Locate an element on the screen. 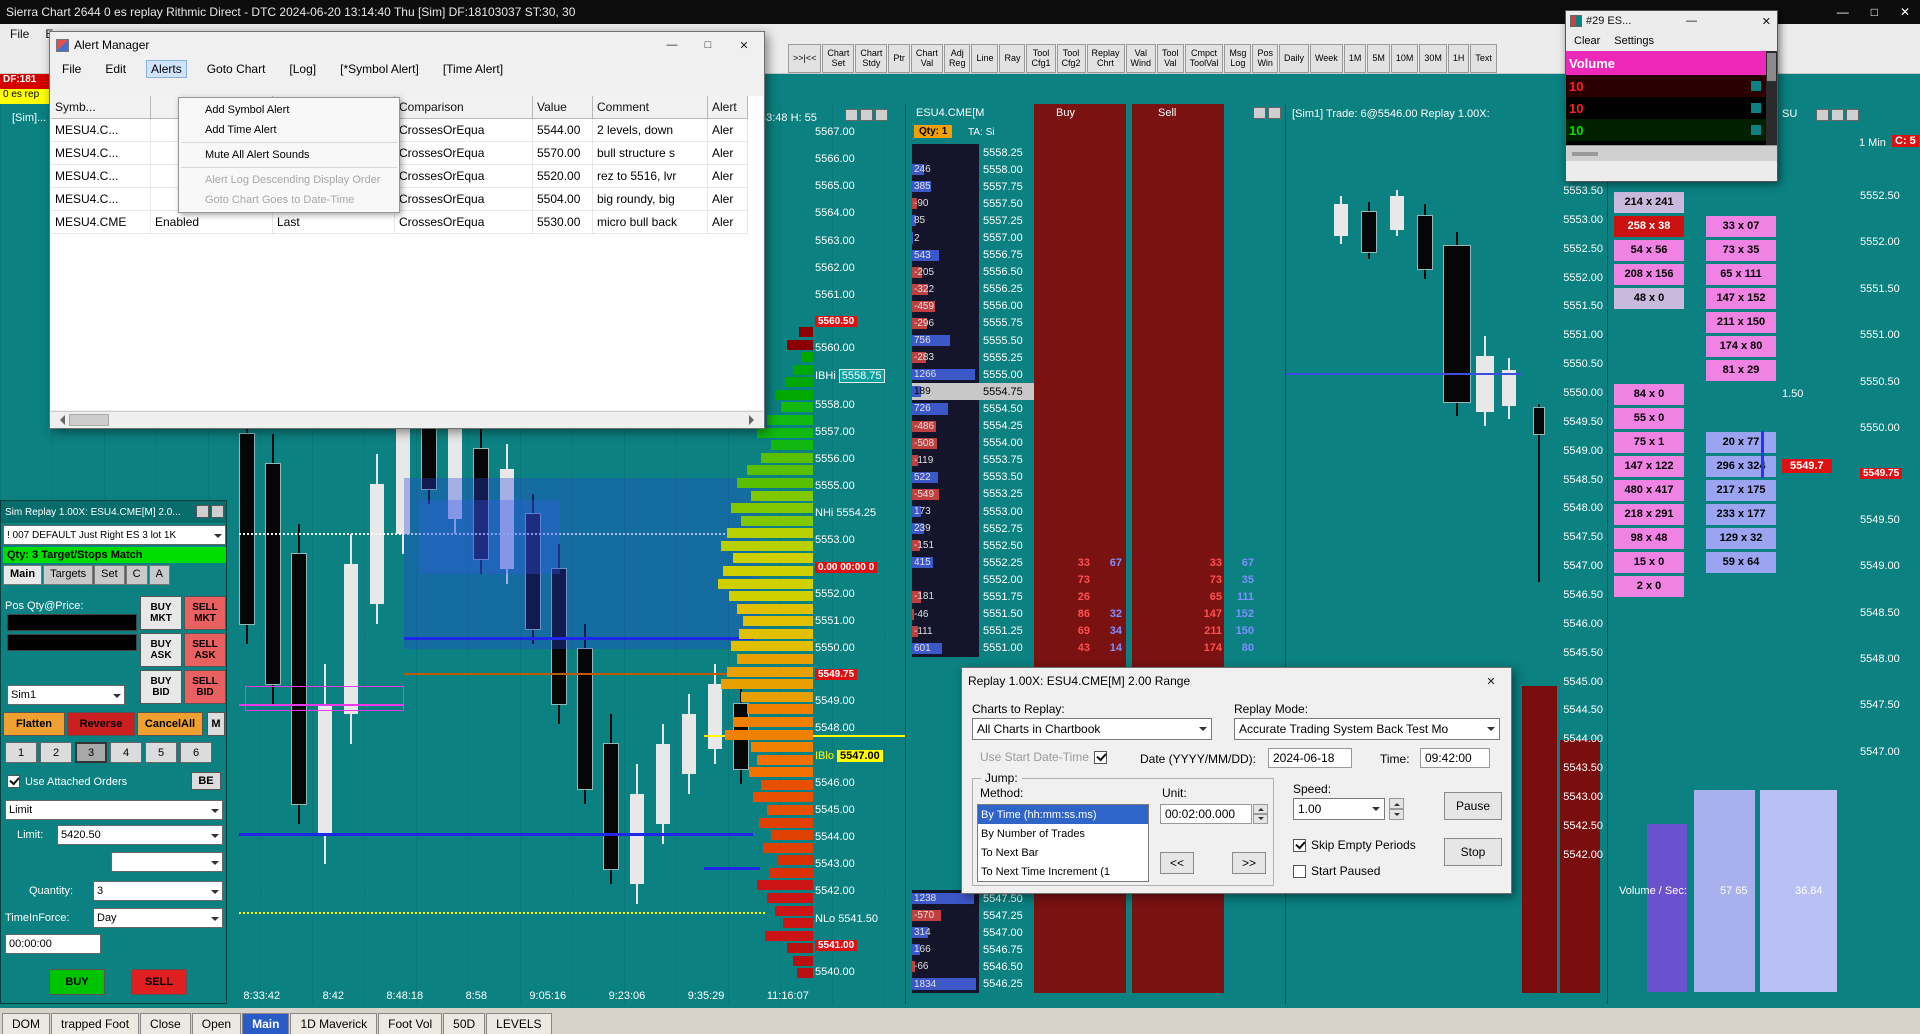  column-header: Alert is located at coordinates (728, 107).